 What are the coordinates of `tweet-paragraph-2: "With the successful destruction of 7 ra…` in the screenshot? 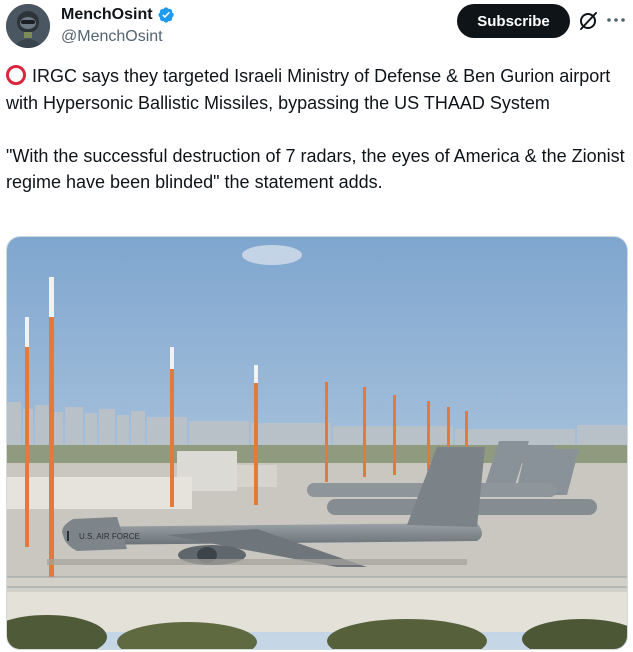 It's located at (315, 169).